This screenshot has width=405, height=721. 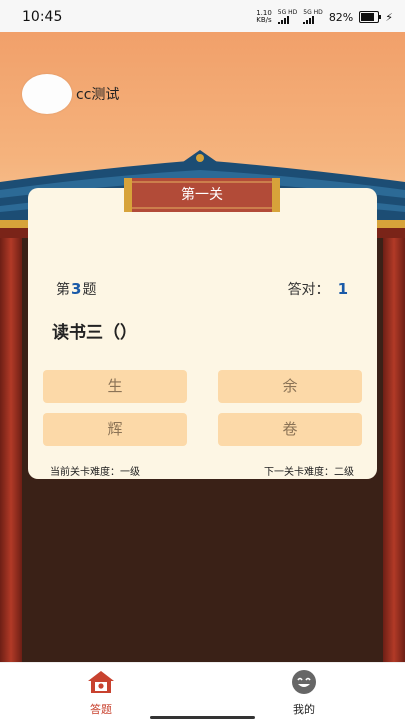 What do you see at coordinates (101, 682) in the screenshot?
I see `house-icon` at bounding box center [101, 682].